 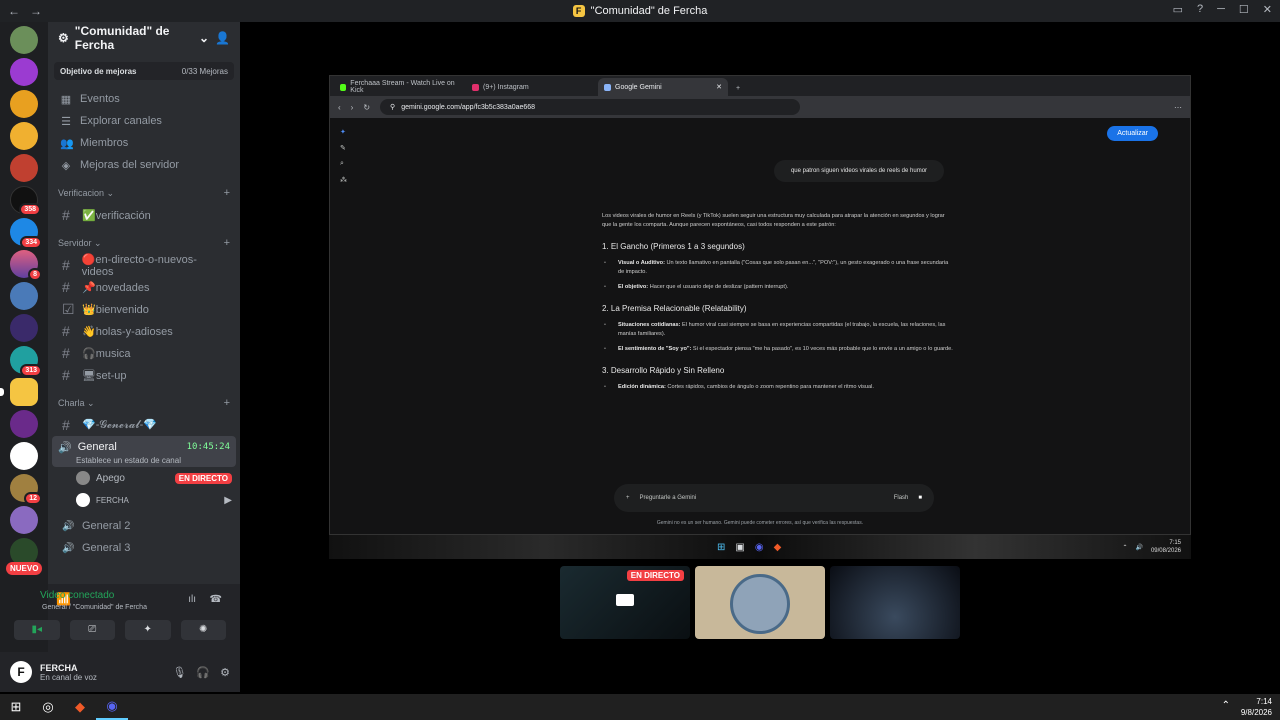 What do you see at coordinates (339, 107) in the screenshot?
I see `back-icon: ‹` at bounding box center [339, 107].